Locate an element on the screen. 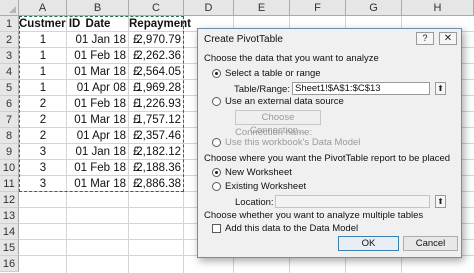 The height and width of the screenshot is (273, 474). column-header-e: E is located at coordinates (262, 8).